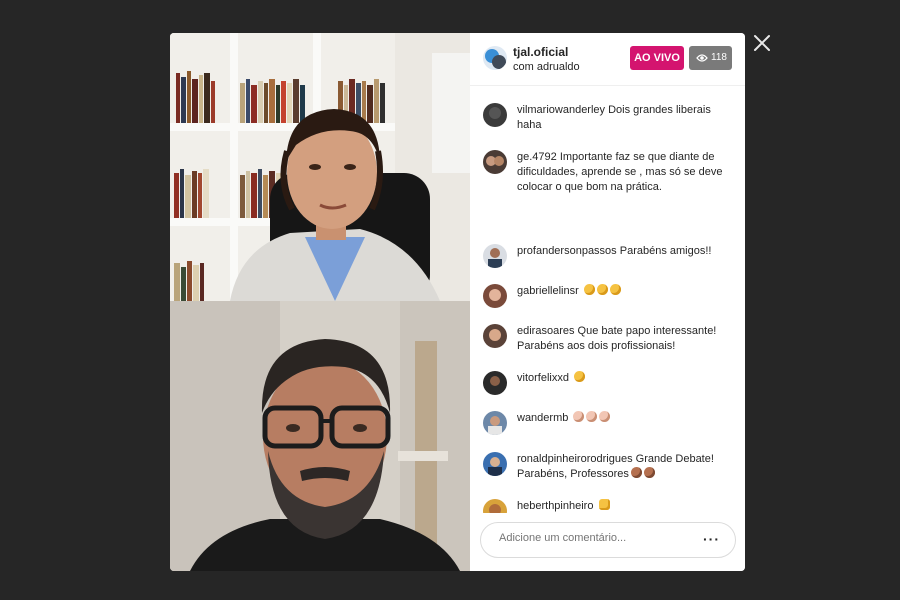 Image resolution: width=900 pixels, height=600 pixels. I want to click on close-icon, so click(762, 43).